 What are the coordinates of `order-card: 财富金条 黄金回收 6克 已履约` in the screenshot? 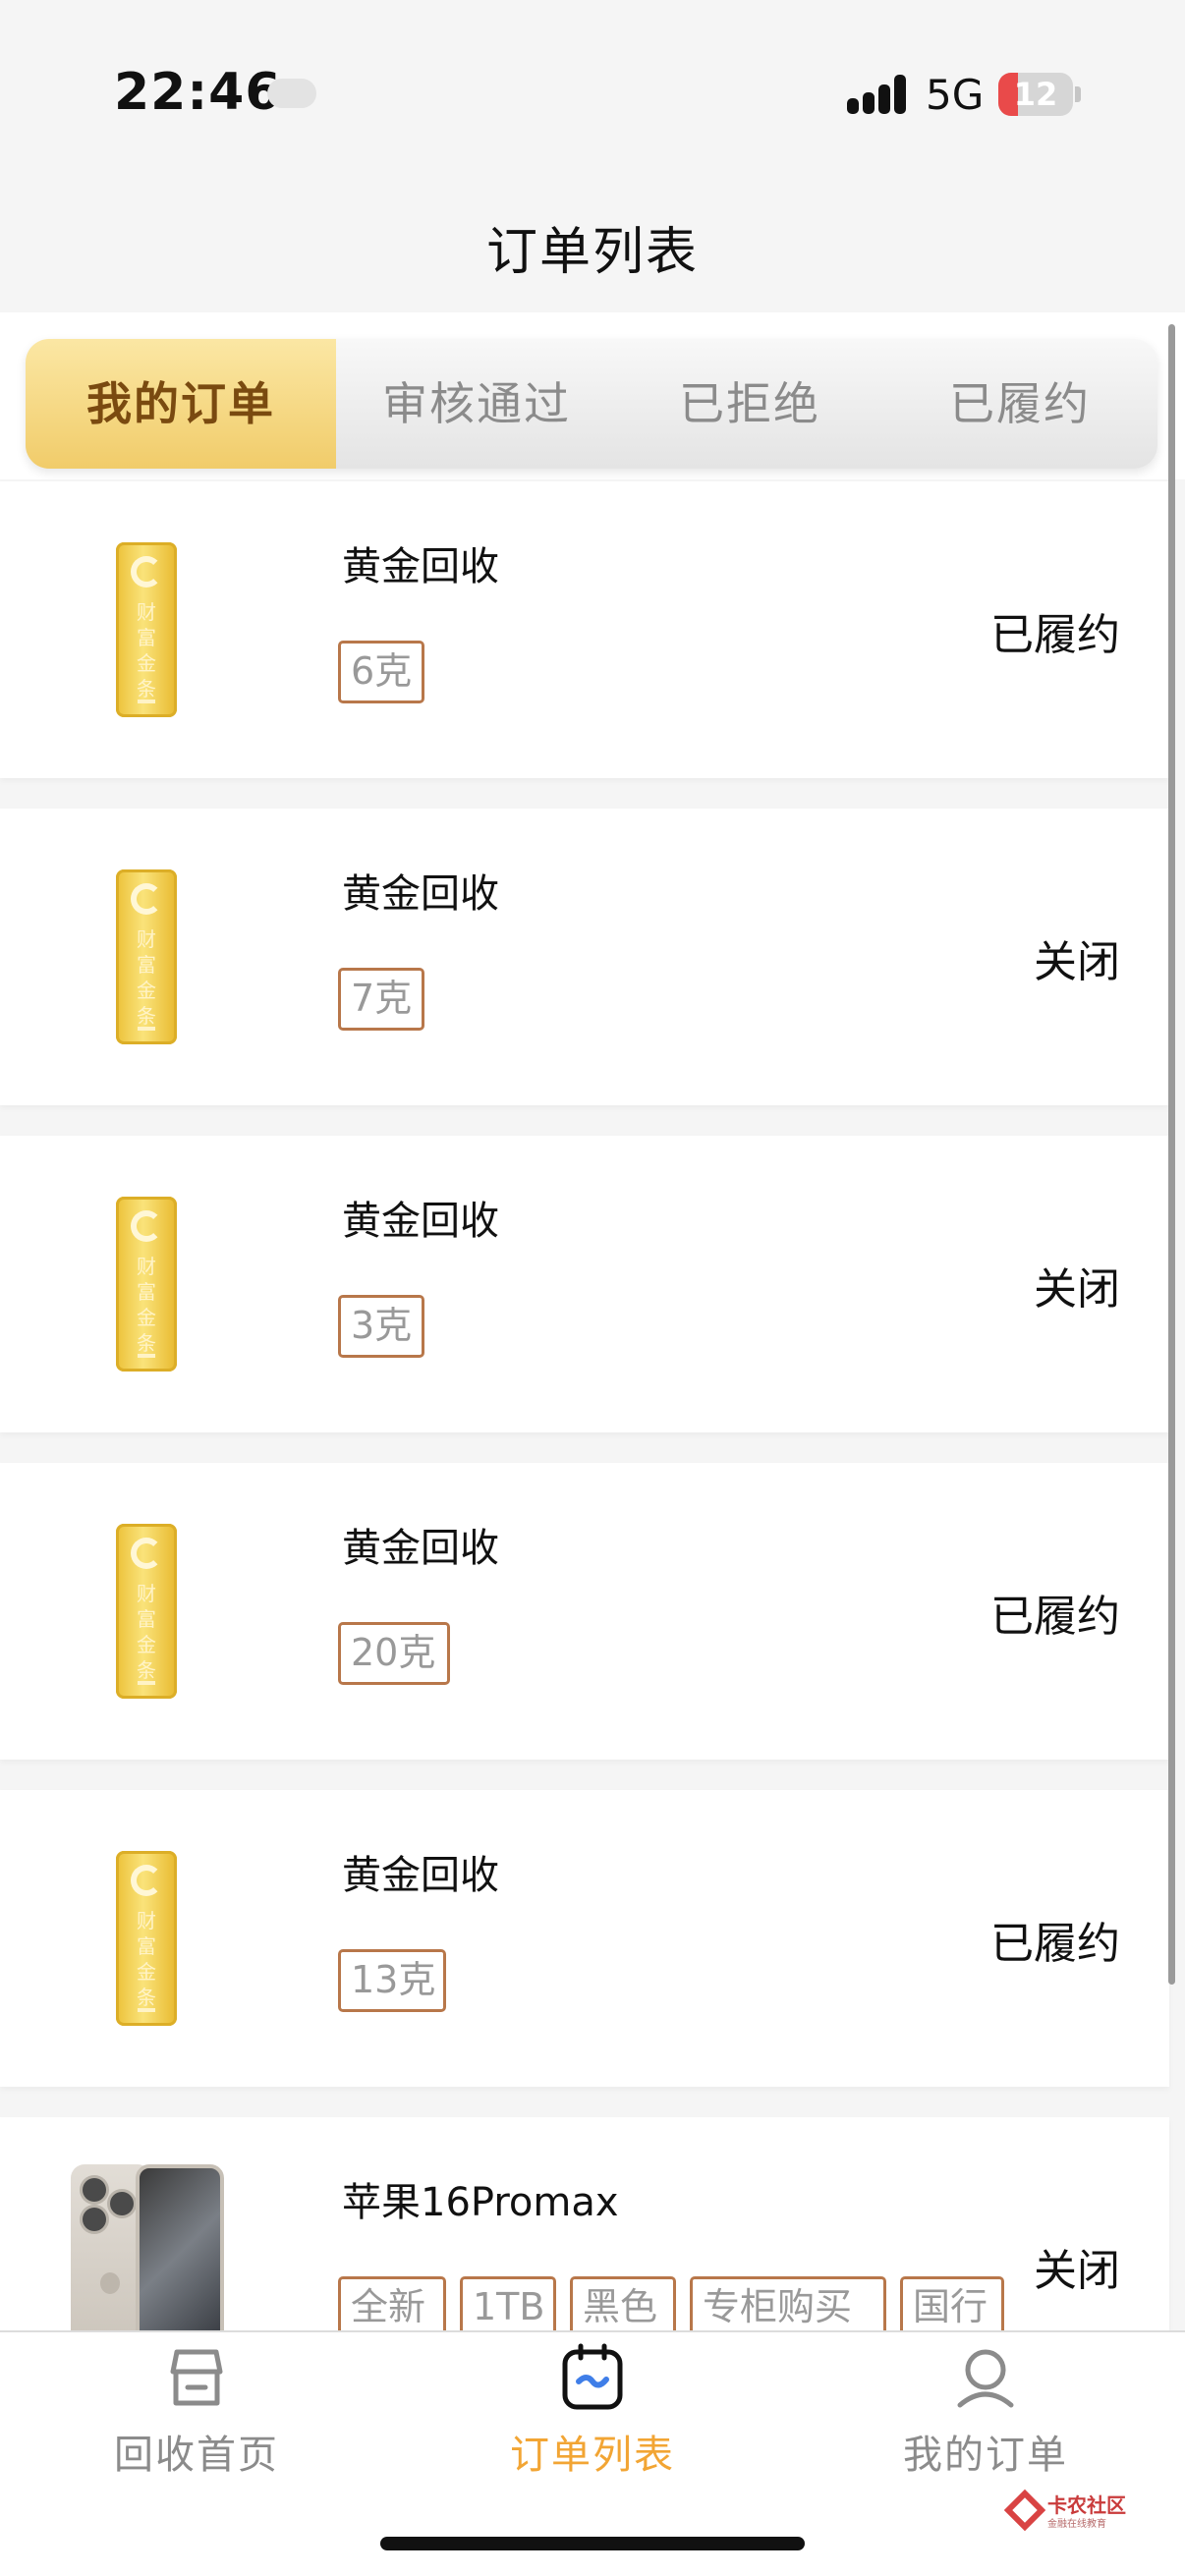 It's located at (585, 629).